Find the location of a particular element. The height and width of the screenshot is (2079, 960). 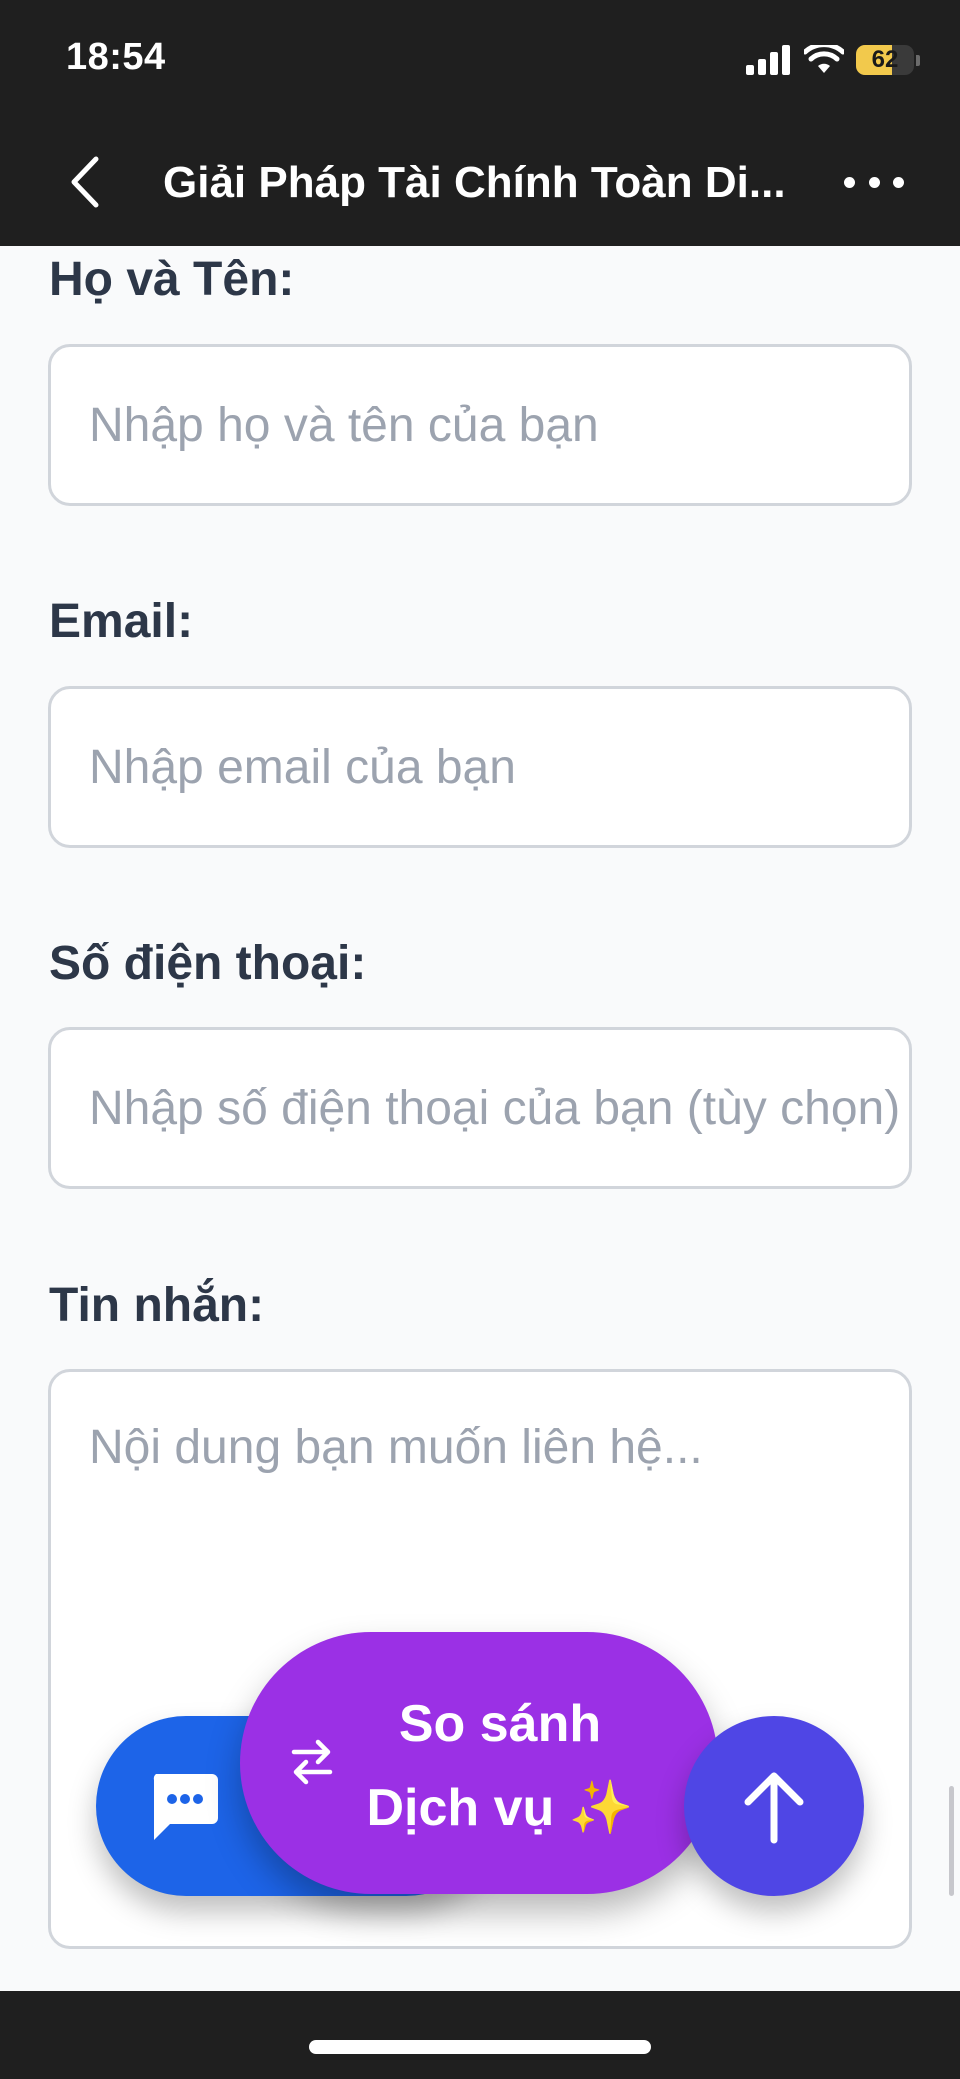

phone-input: Nhập số điện thoại của bạn (tùy chọn) is located at coordinates (480, 1108).